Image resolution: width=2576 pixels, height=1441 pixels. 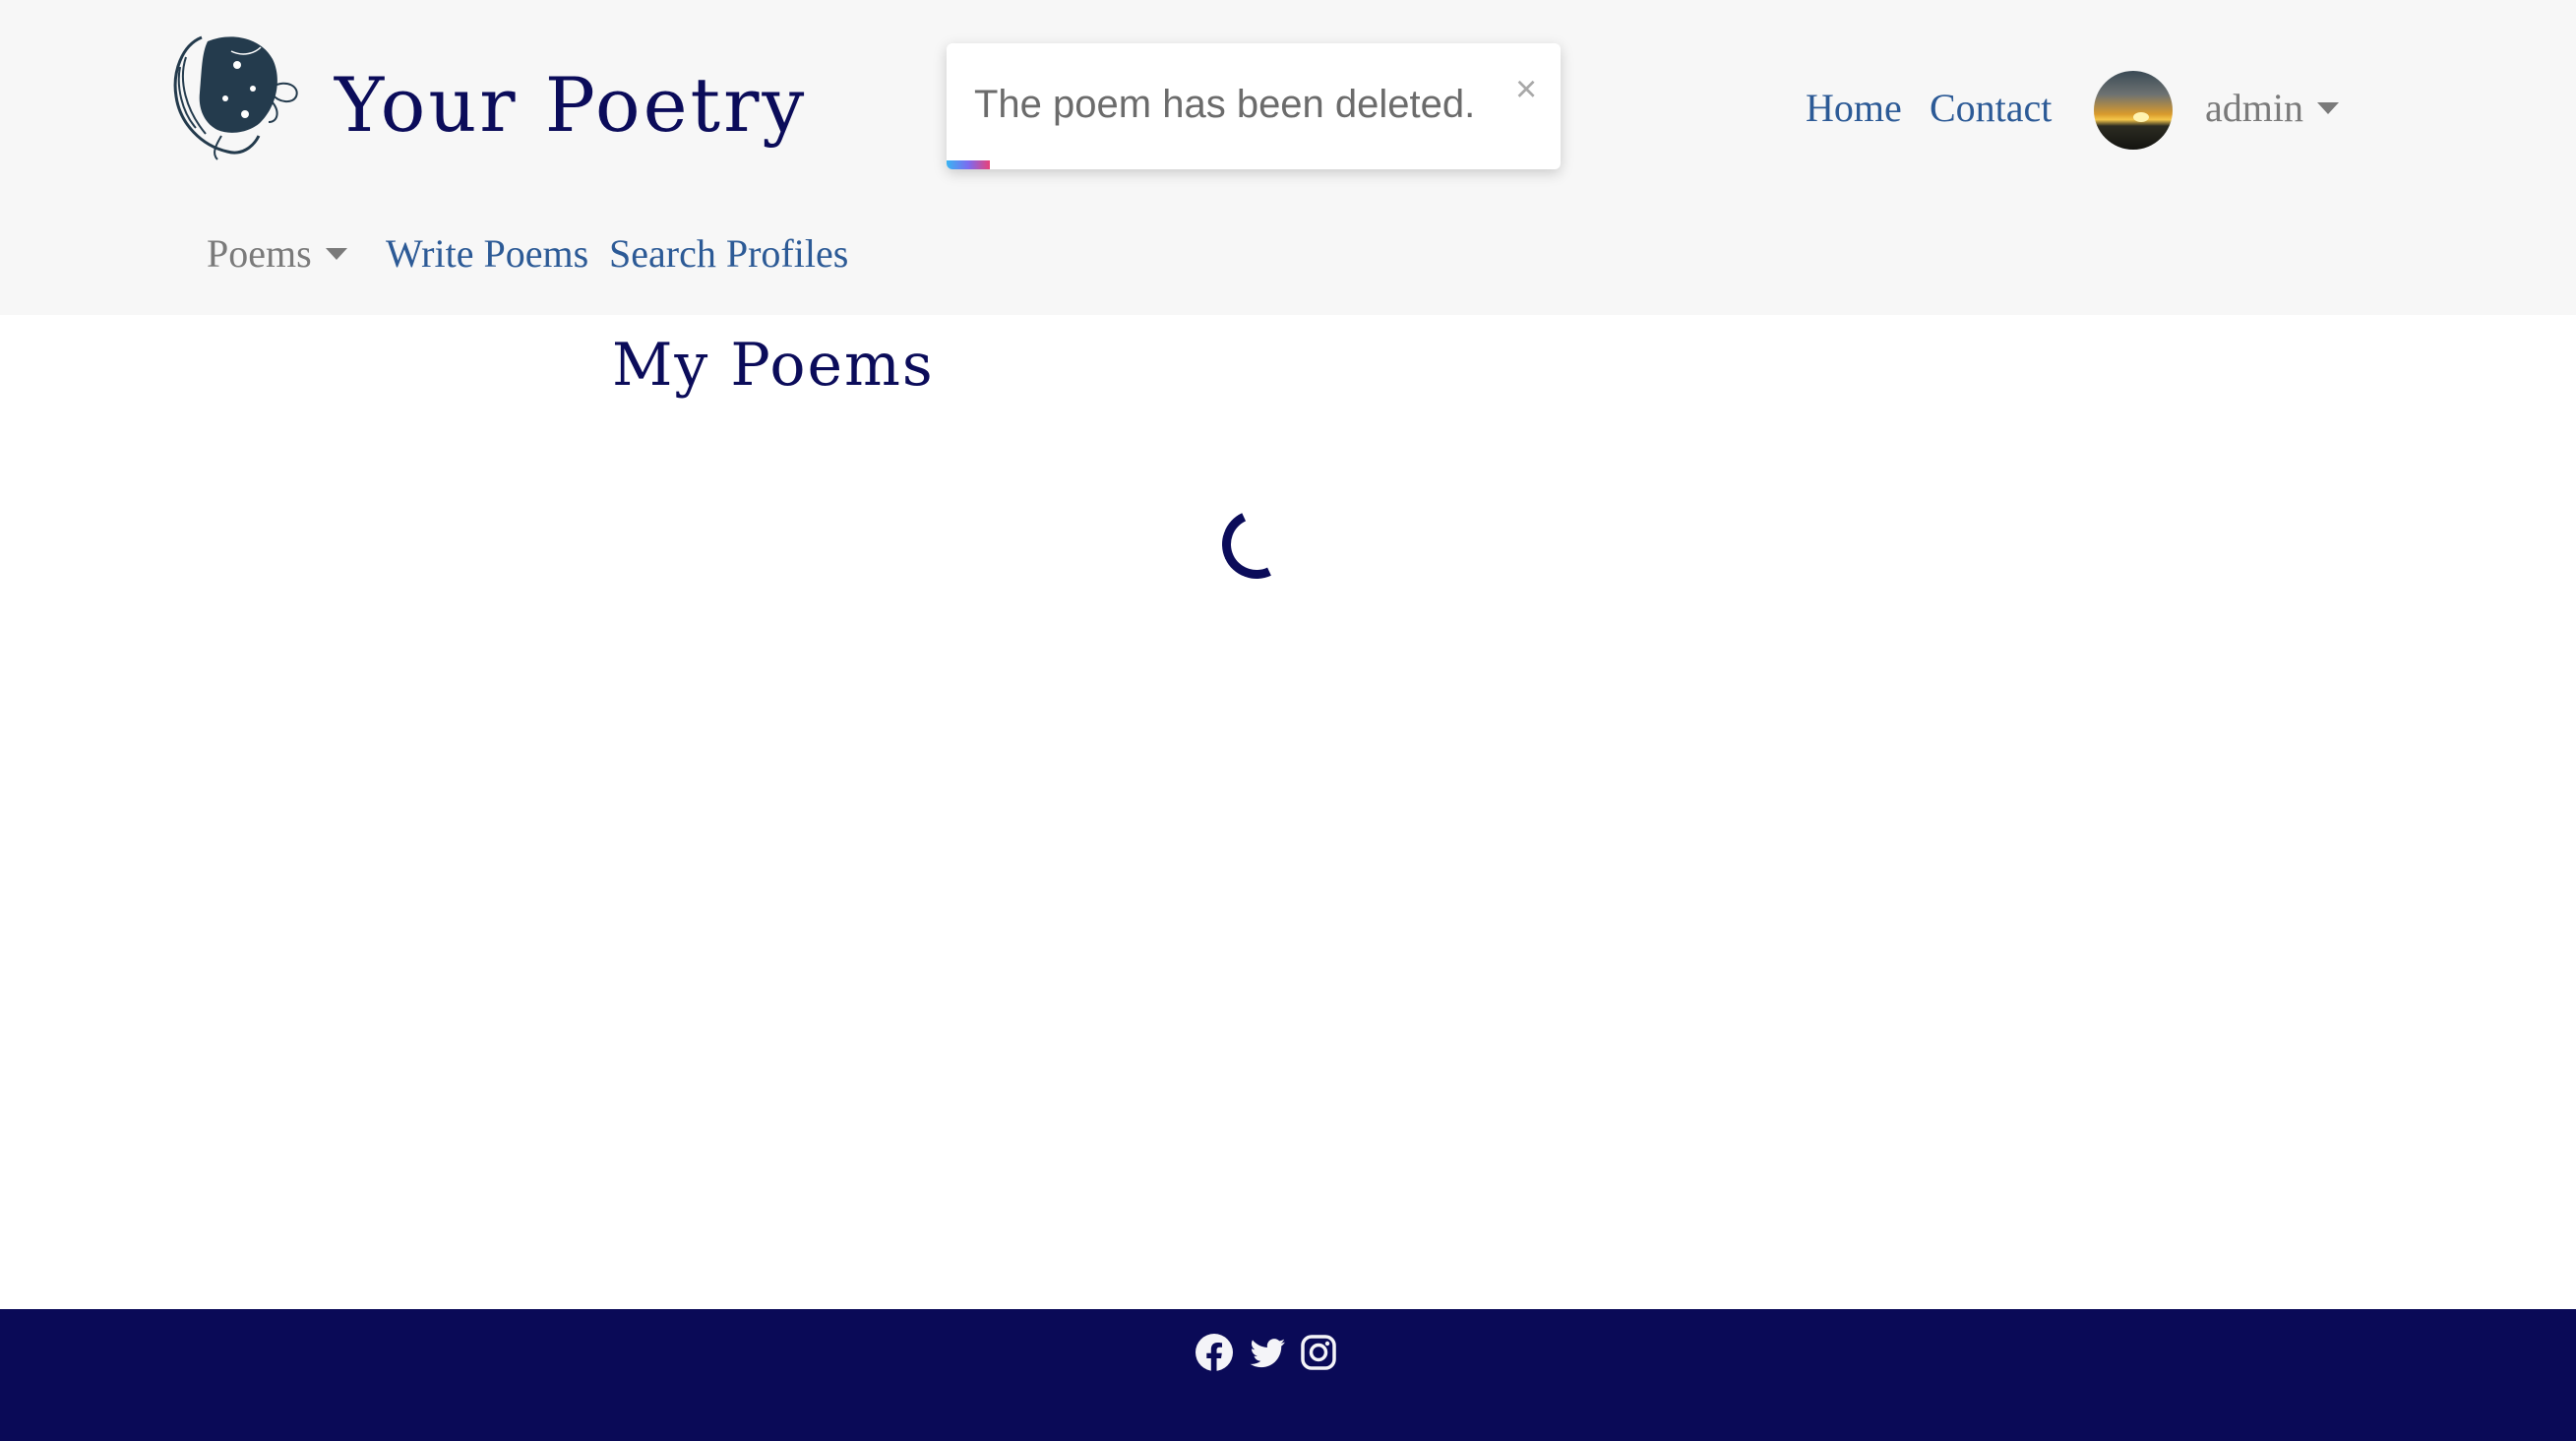 I want to click on nav-write-poems: Write Poems, so click(x=487, y=254).